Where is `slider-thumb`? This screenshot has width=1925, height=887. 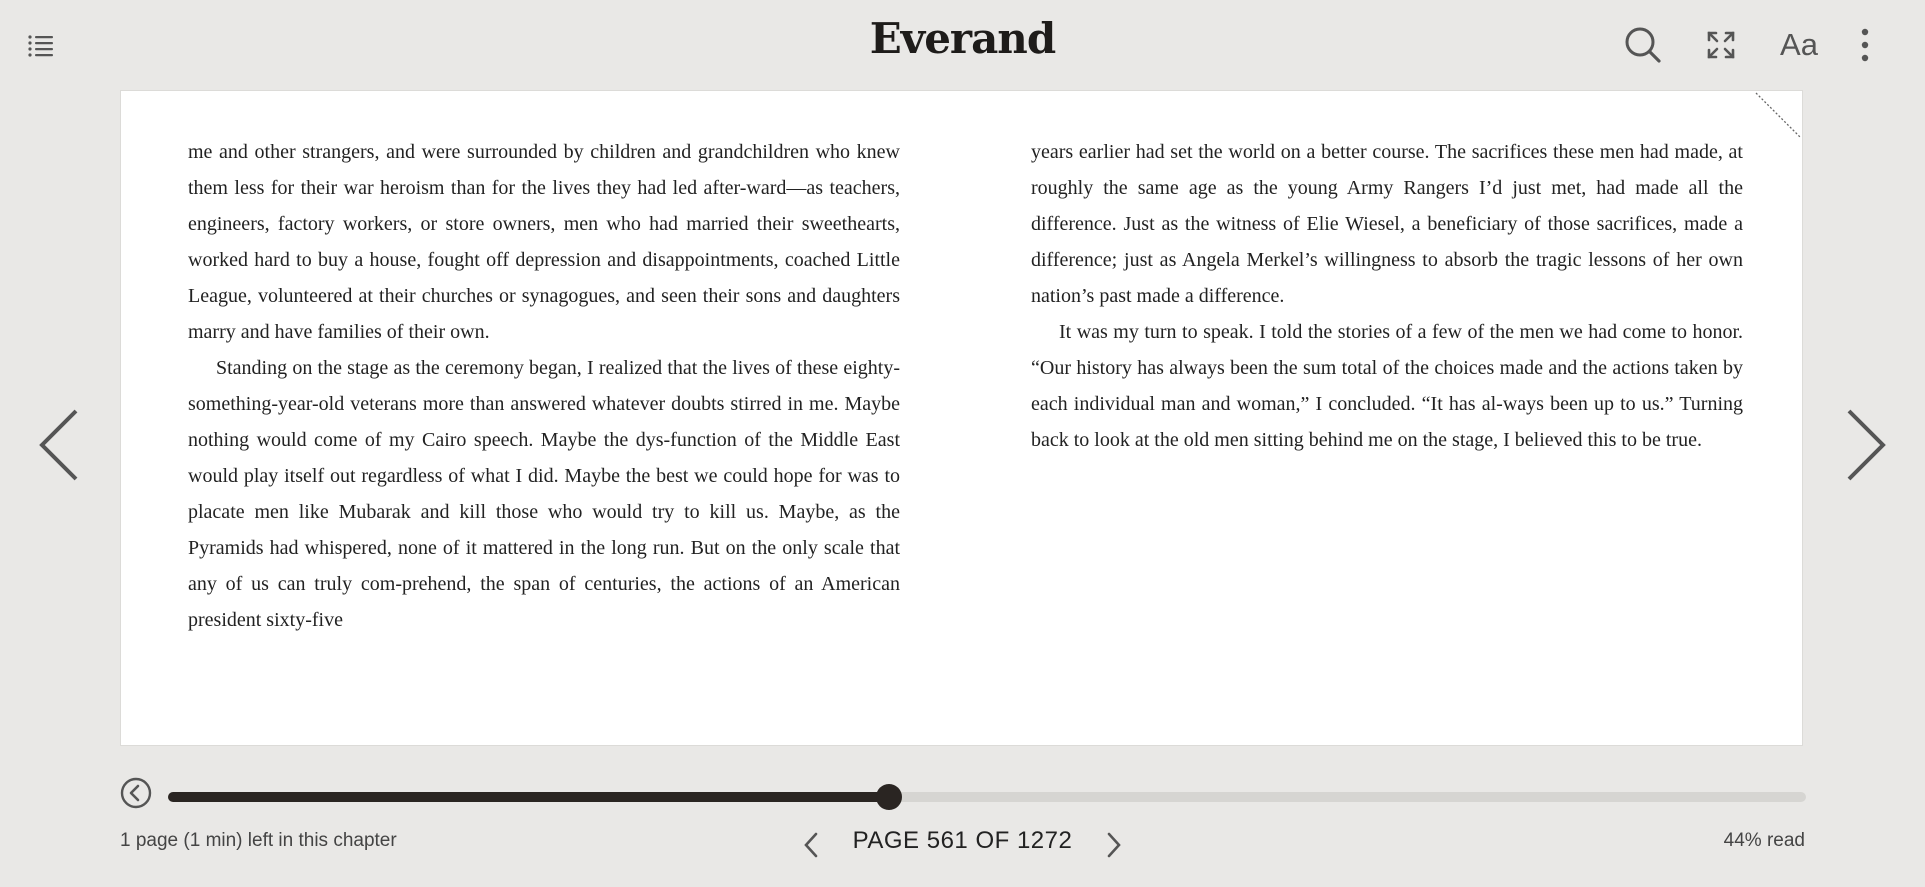
slider-thumb is located at coordinates (888, 797).